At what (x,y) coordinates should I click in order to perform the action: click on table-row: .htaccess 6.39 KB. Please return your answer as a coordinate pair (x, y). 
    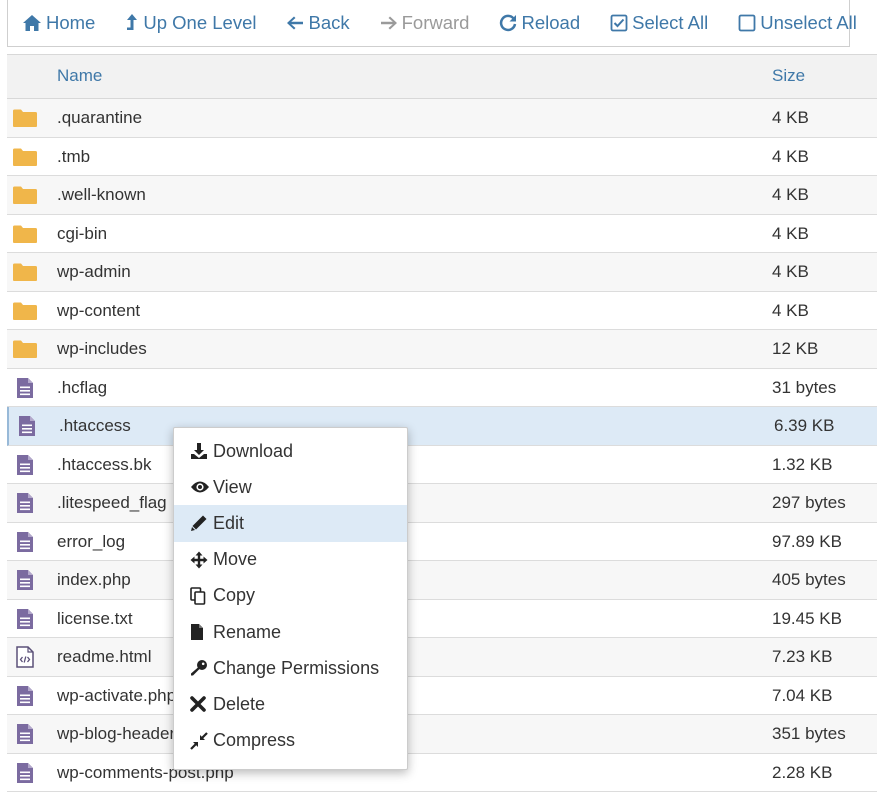
    Looking at the image, I should click on (442, 426).